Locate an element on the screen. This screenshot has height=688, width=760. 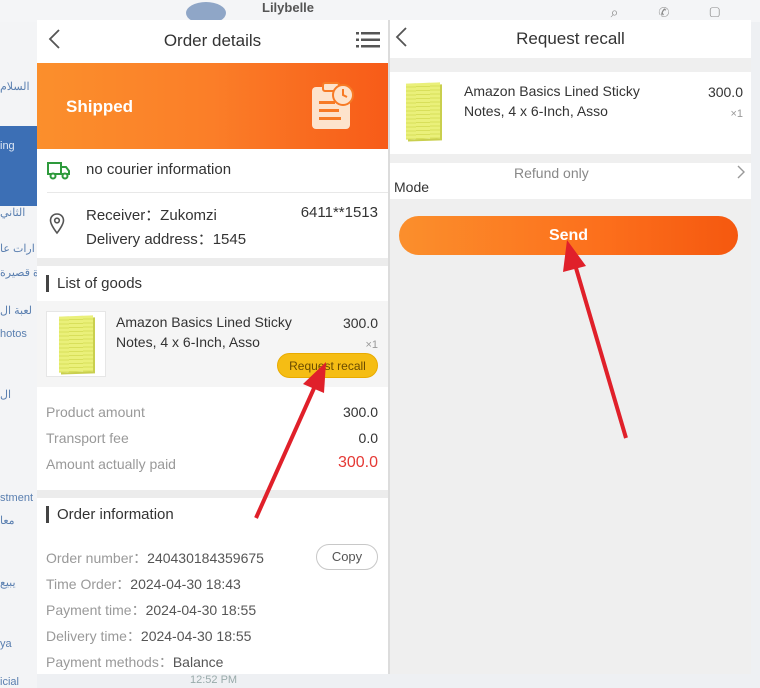
sidebar-text: ya is located at coordinates (6, 644).